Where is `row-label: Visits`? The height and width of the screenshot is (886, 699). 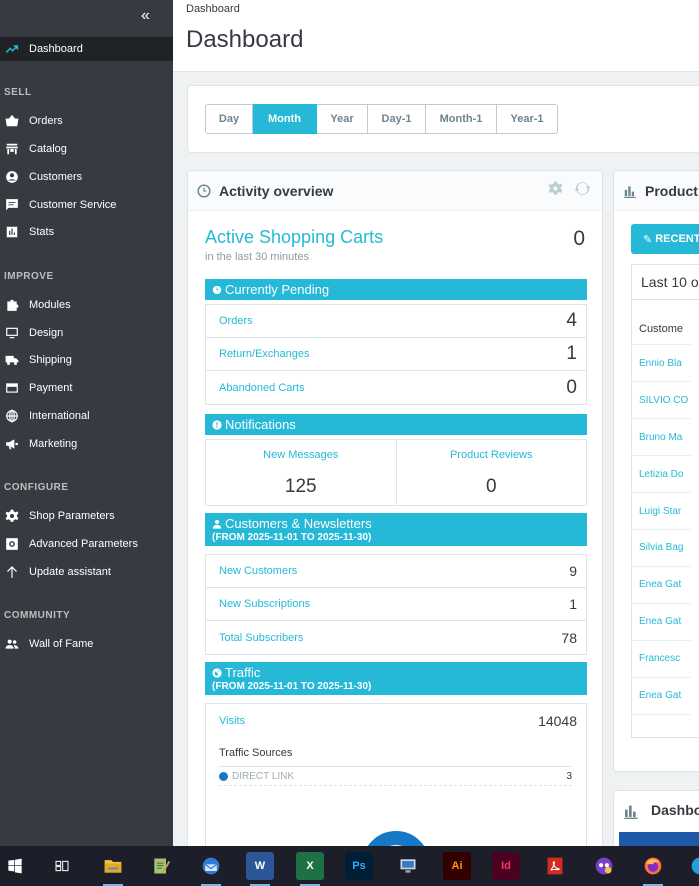
row-label: Visits is located at coordinates (232, 721).